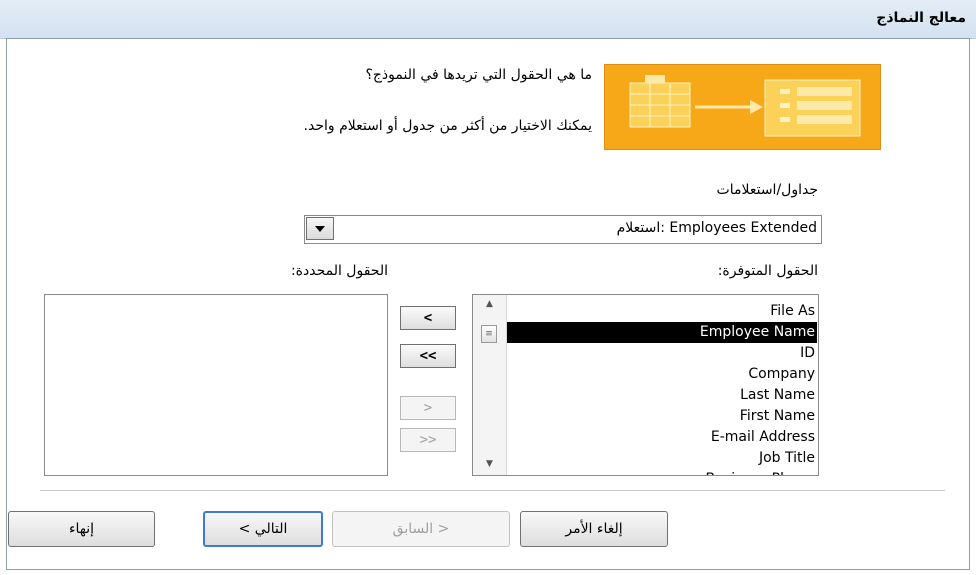  Describe the element at coordinates (492, 490) in the screenshot. I see `footer-divider` at that location.